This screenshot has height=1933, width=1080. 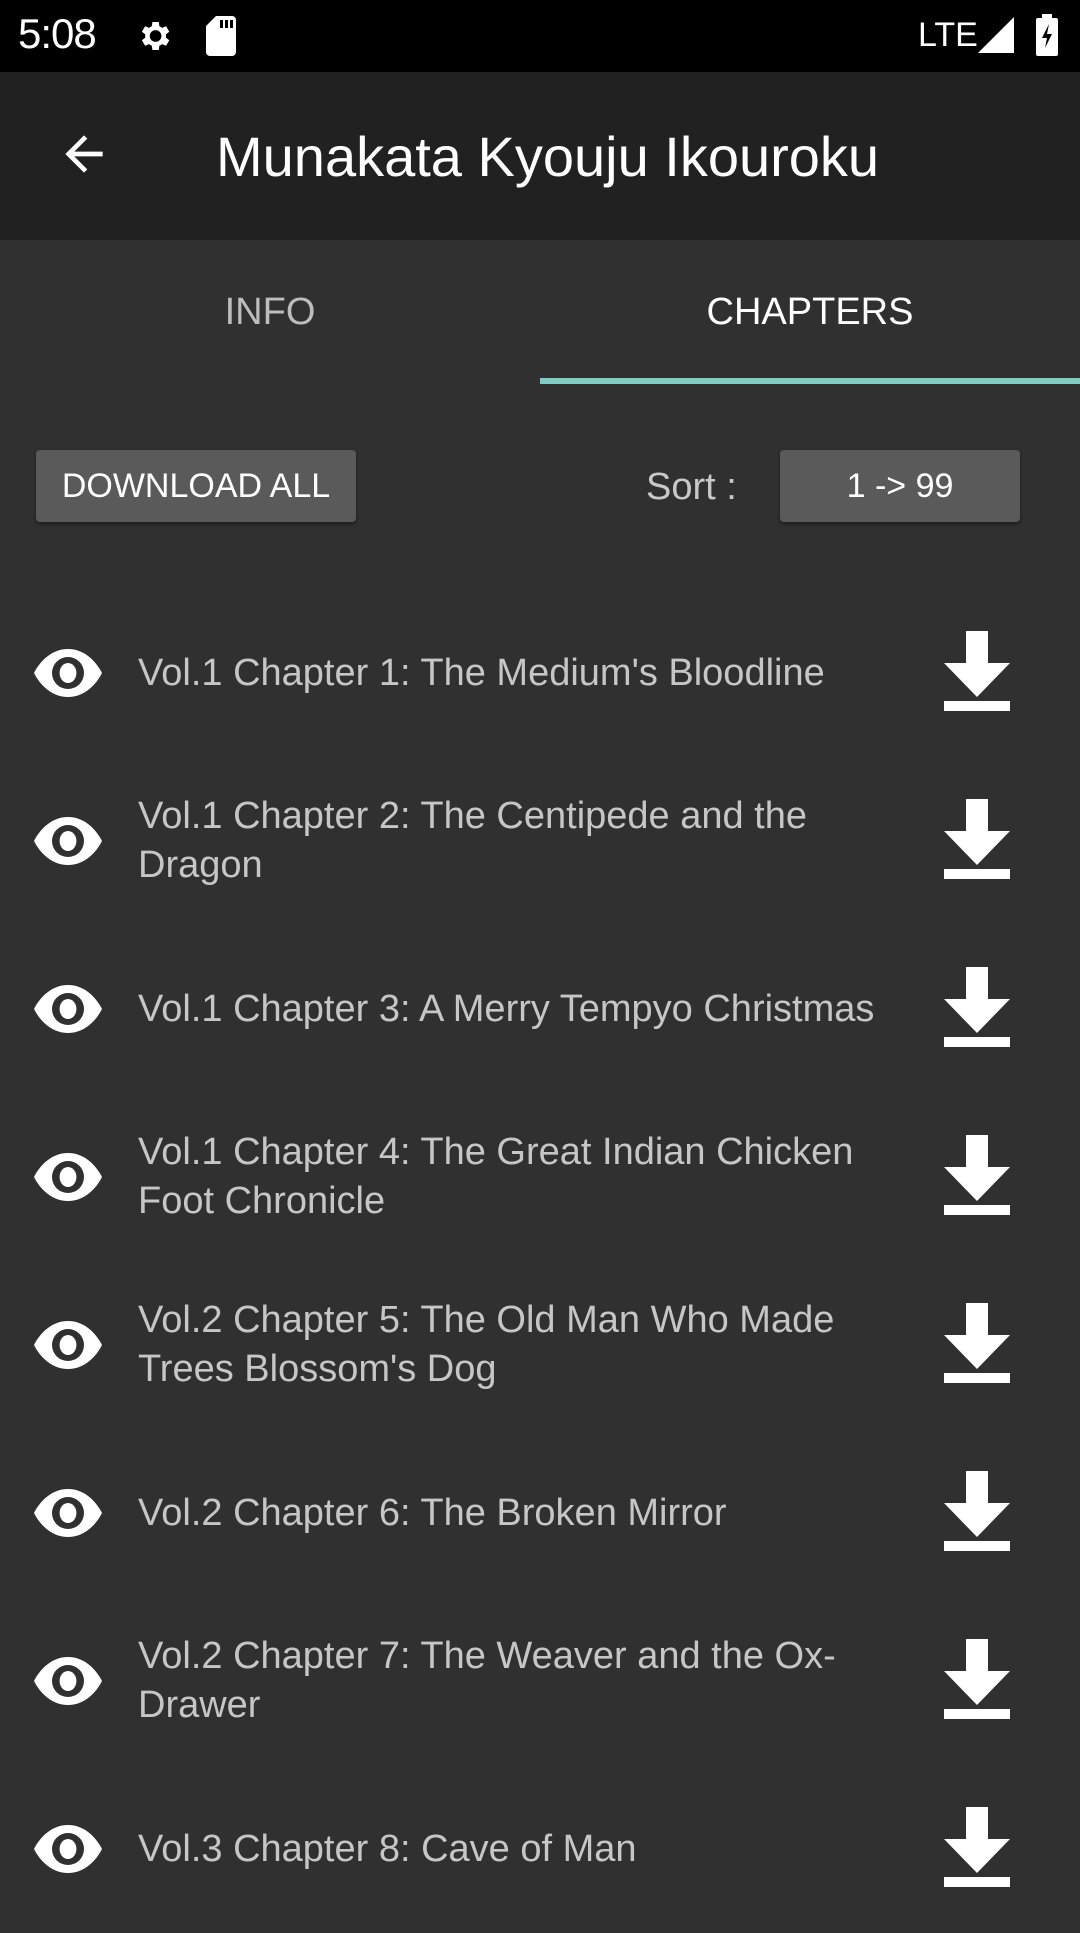 I want to click on chapter-row: Vol.2 Chapter 6: The Broken Mirror, so click(x=540, y=1513).